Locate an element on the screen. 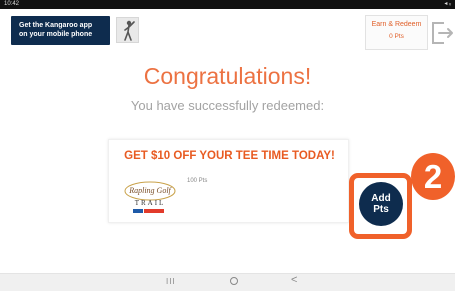  reward-points: 100 Pts is located at coordinates (197, 181).